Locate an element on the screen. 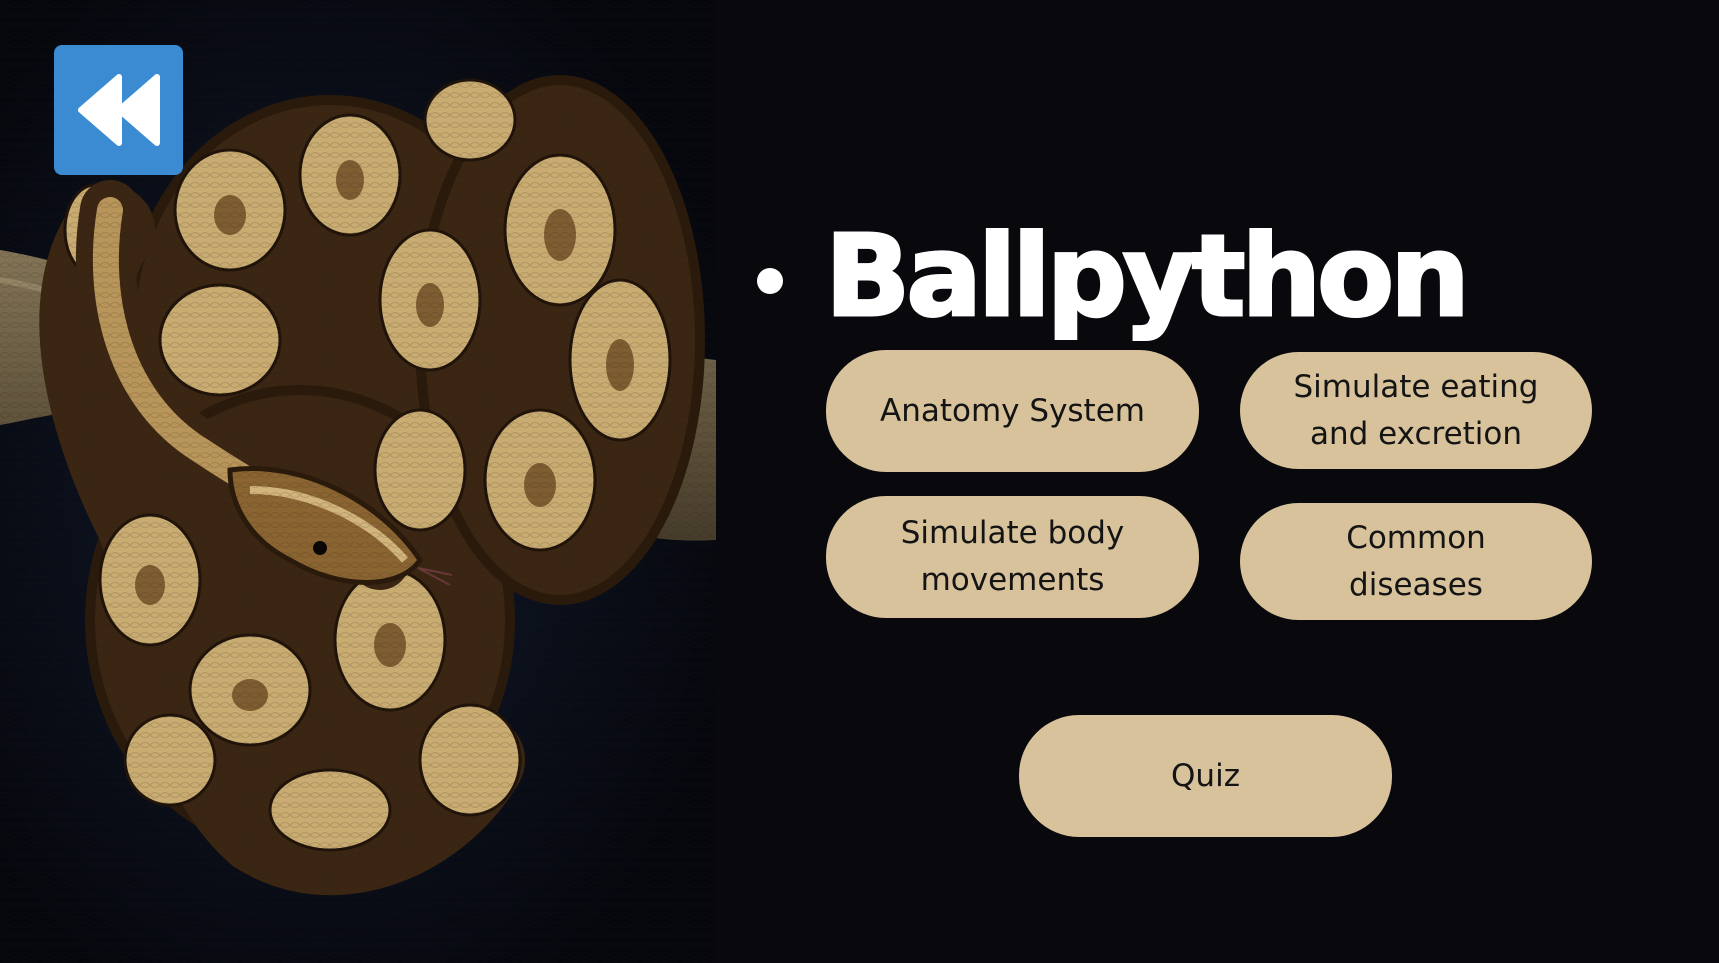  quiz-button: Quiz is located at coordinates (1205, 776).